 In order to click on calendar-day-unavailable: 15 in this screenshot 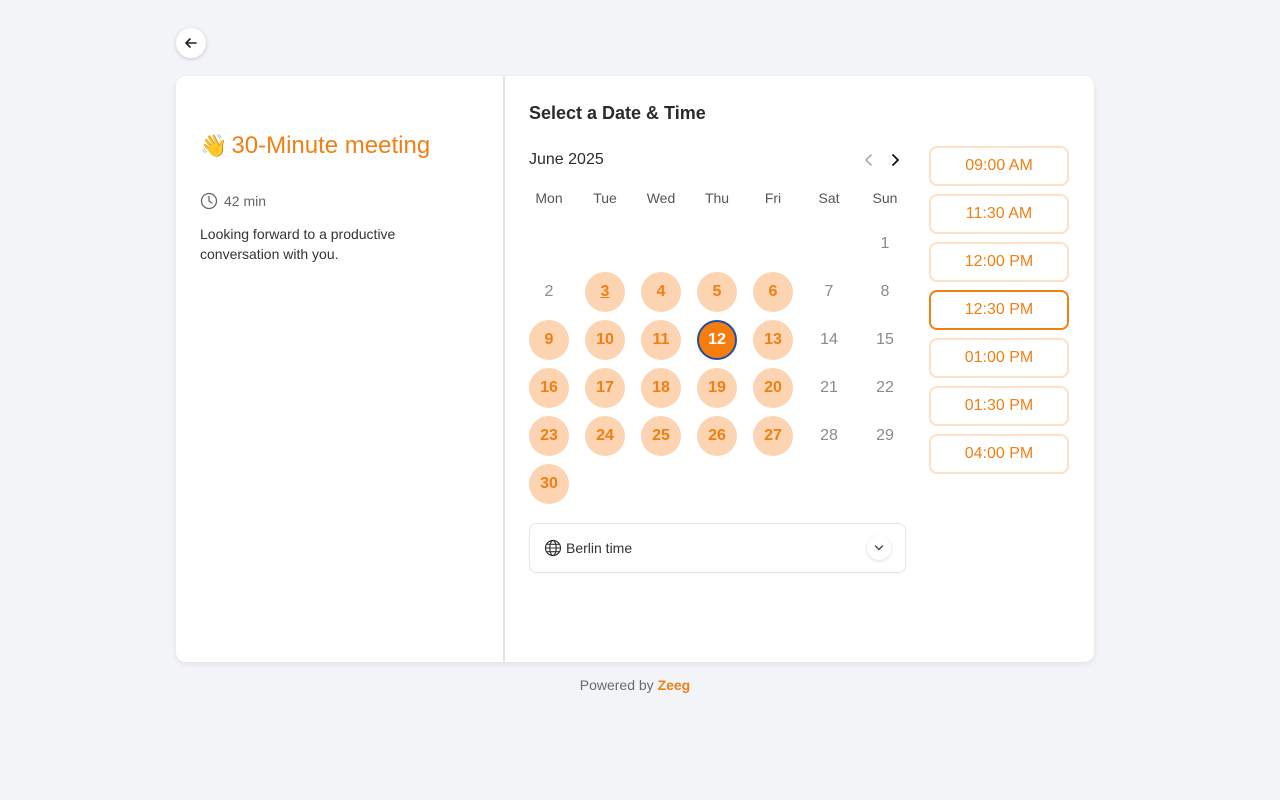, I will do `click(885, 339)`.